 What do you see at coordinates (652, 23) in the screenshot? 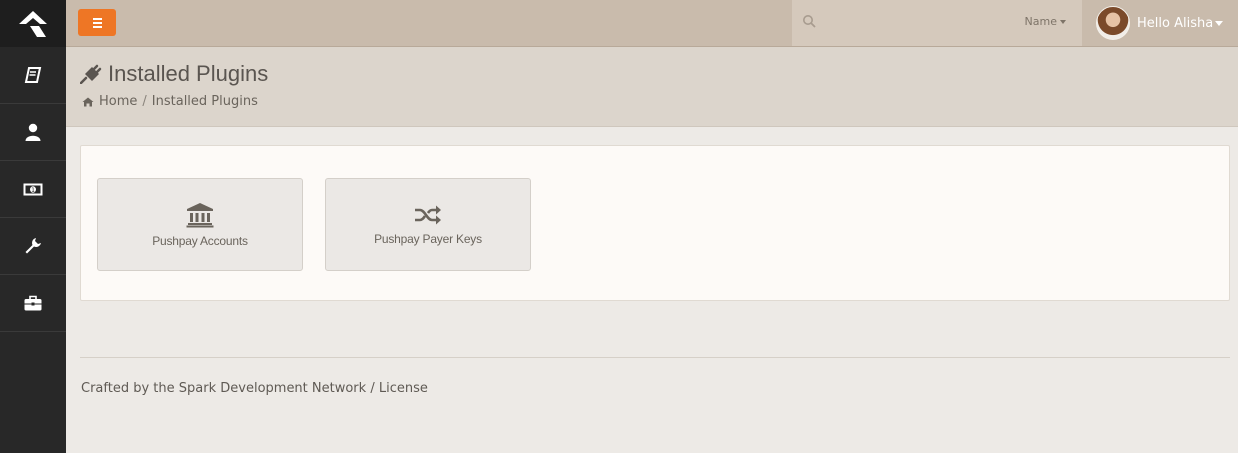
I see `top-bar: Name Hello Alisha` at bounding box center [652, 23].